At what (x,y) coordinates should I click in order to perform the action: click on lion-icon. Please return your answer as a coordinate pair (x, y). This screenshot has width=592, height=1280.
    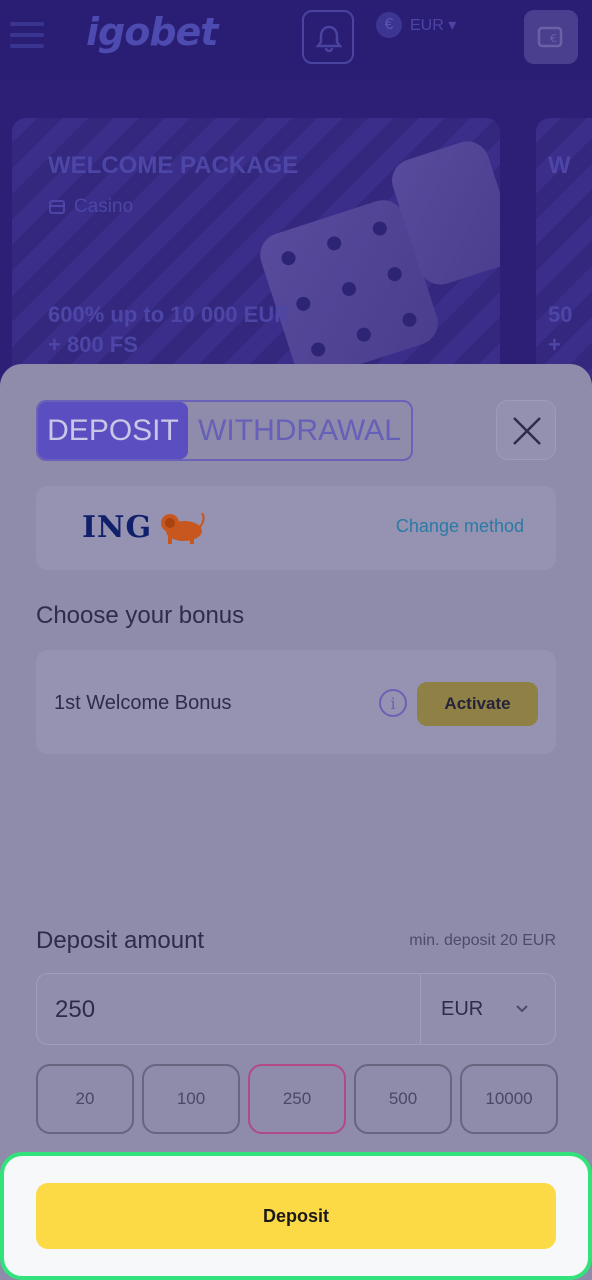
    Looking at the image, I should click on (183, 527).